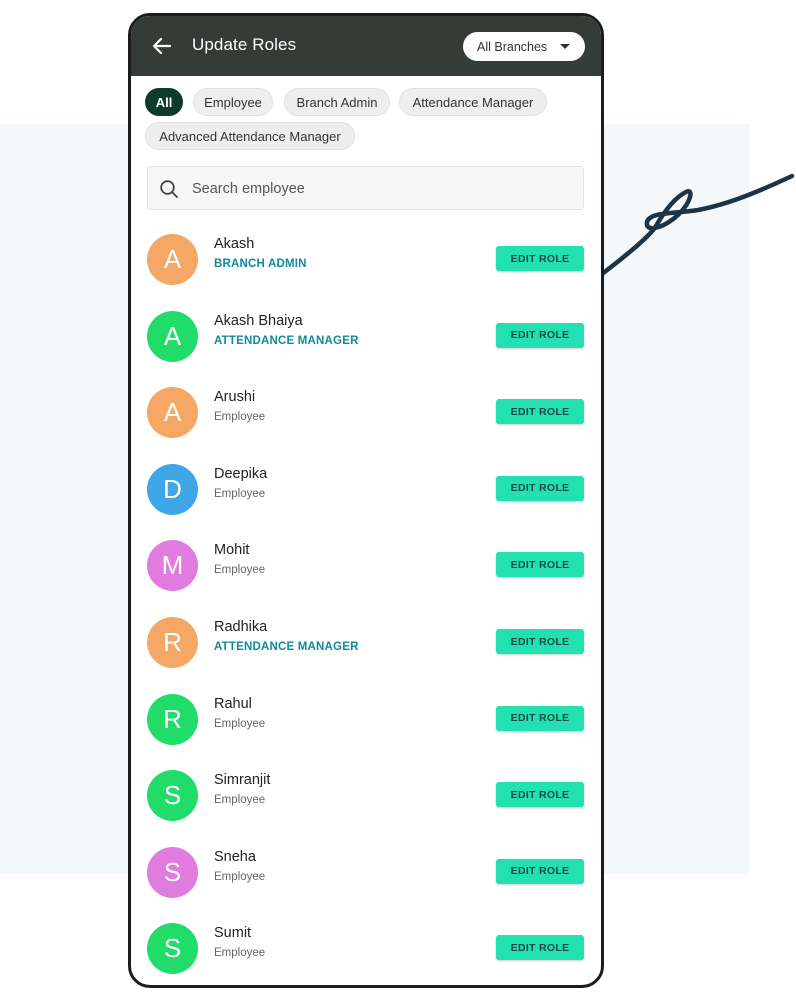  Describe the element at coordinates (164, 102) in the screenshot. I see `filter-chip-all: All` at that location.